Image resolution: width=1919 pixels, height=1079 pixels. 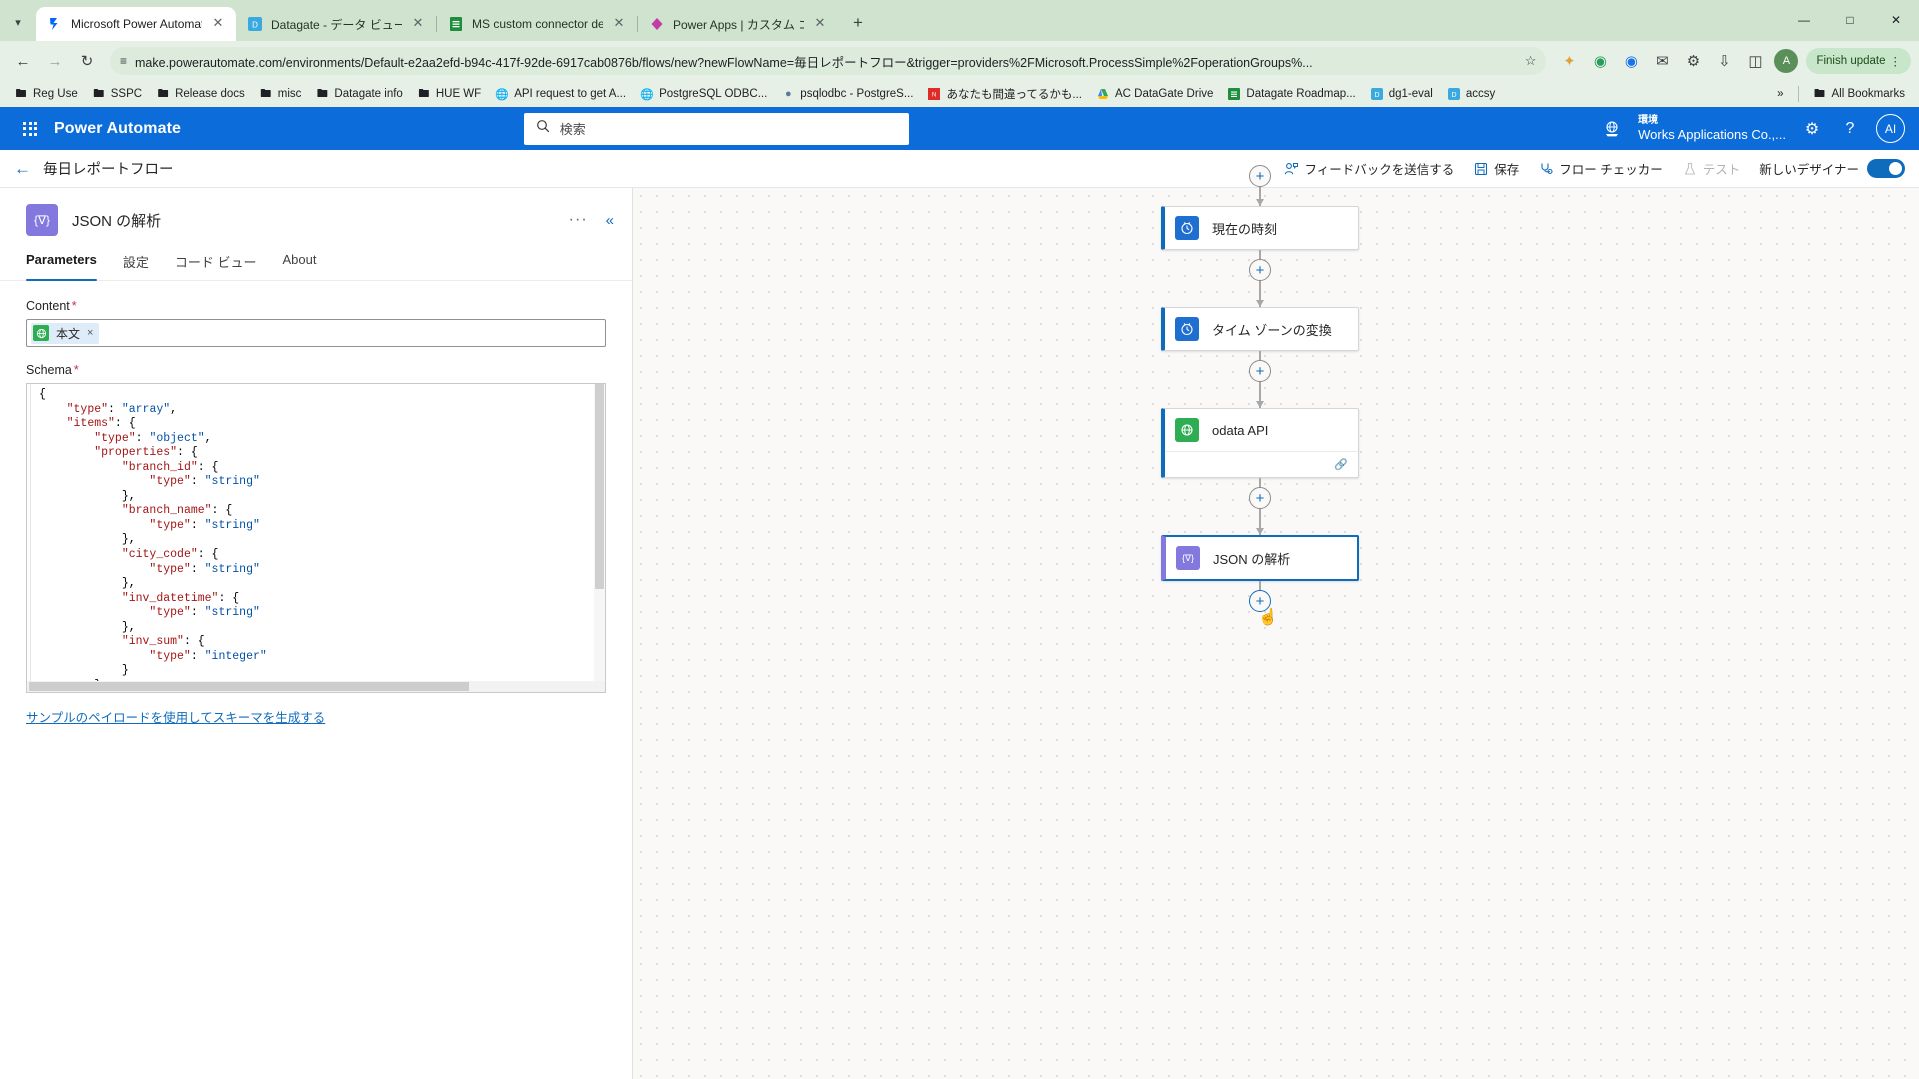 I want to click on reload-icon: ↻, so click(x=87, y=61).